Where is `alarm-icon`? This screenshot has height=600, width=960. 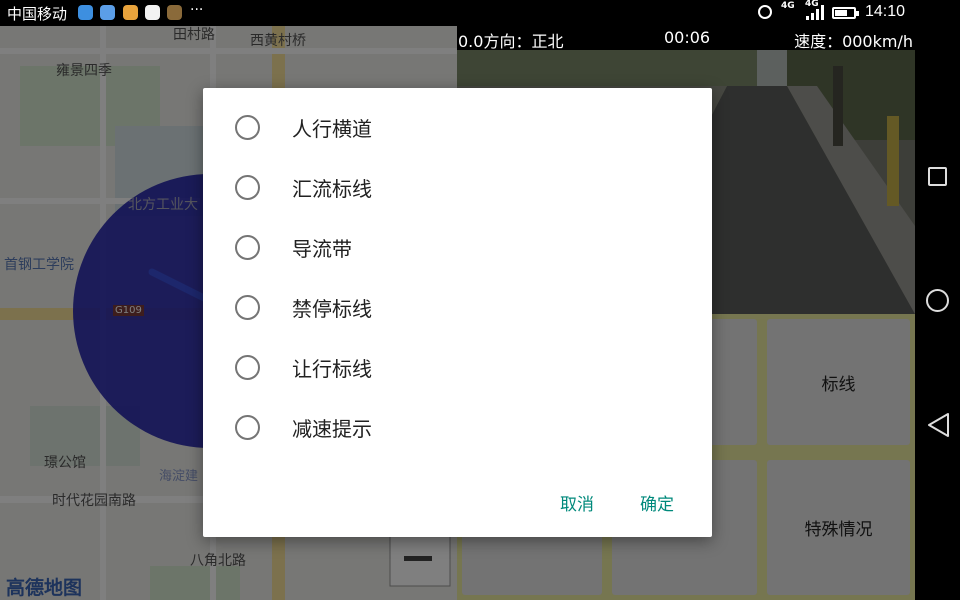 alarm-icon is located at coordinates (765, 12).